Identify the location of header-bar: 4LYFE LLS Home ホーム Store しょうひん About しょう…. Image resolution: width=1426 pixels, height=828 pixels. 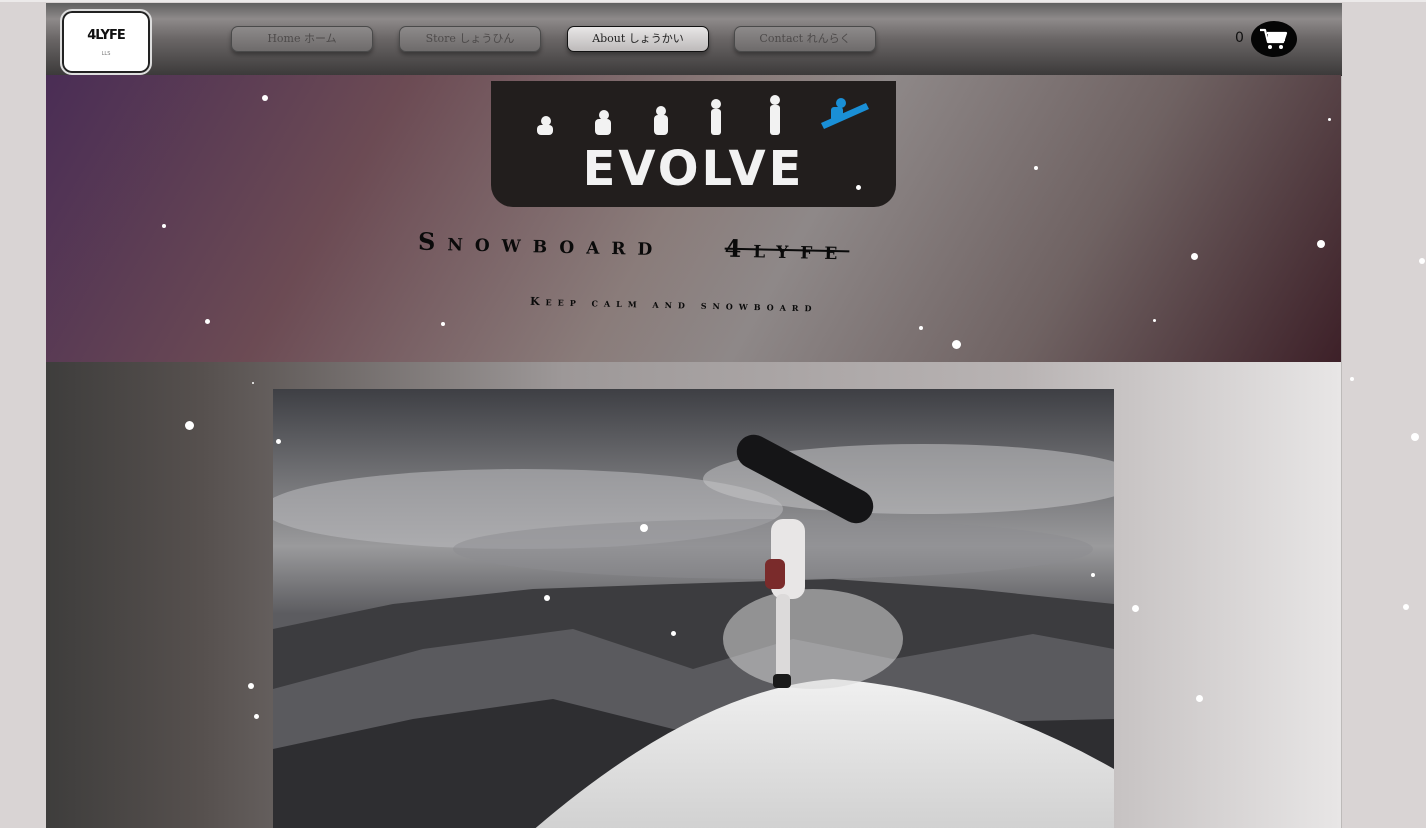
(694, 39).